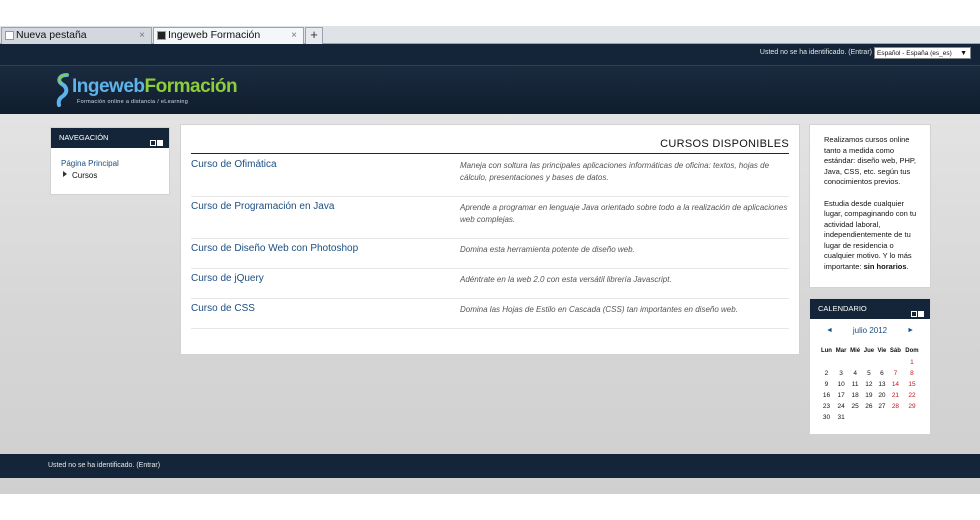 Image resolution: width=980 pixels, height=520 pixels. What do you see at coordinates (803, 52) in the screenshot?
I see `login-text: Usted no se ha identificado.` at bounding box center [803, 52].